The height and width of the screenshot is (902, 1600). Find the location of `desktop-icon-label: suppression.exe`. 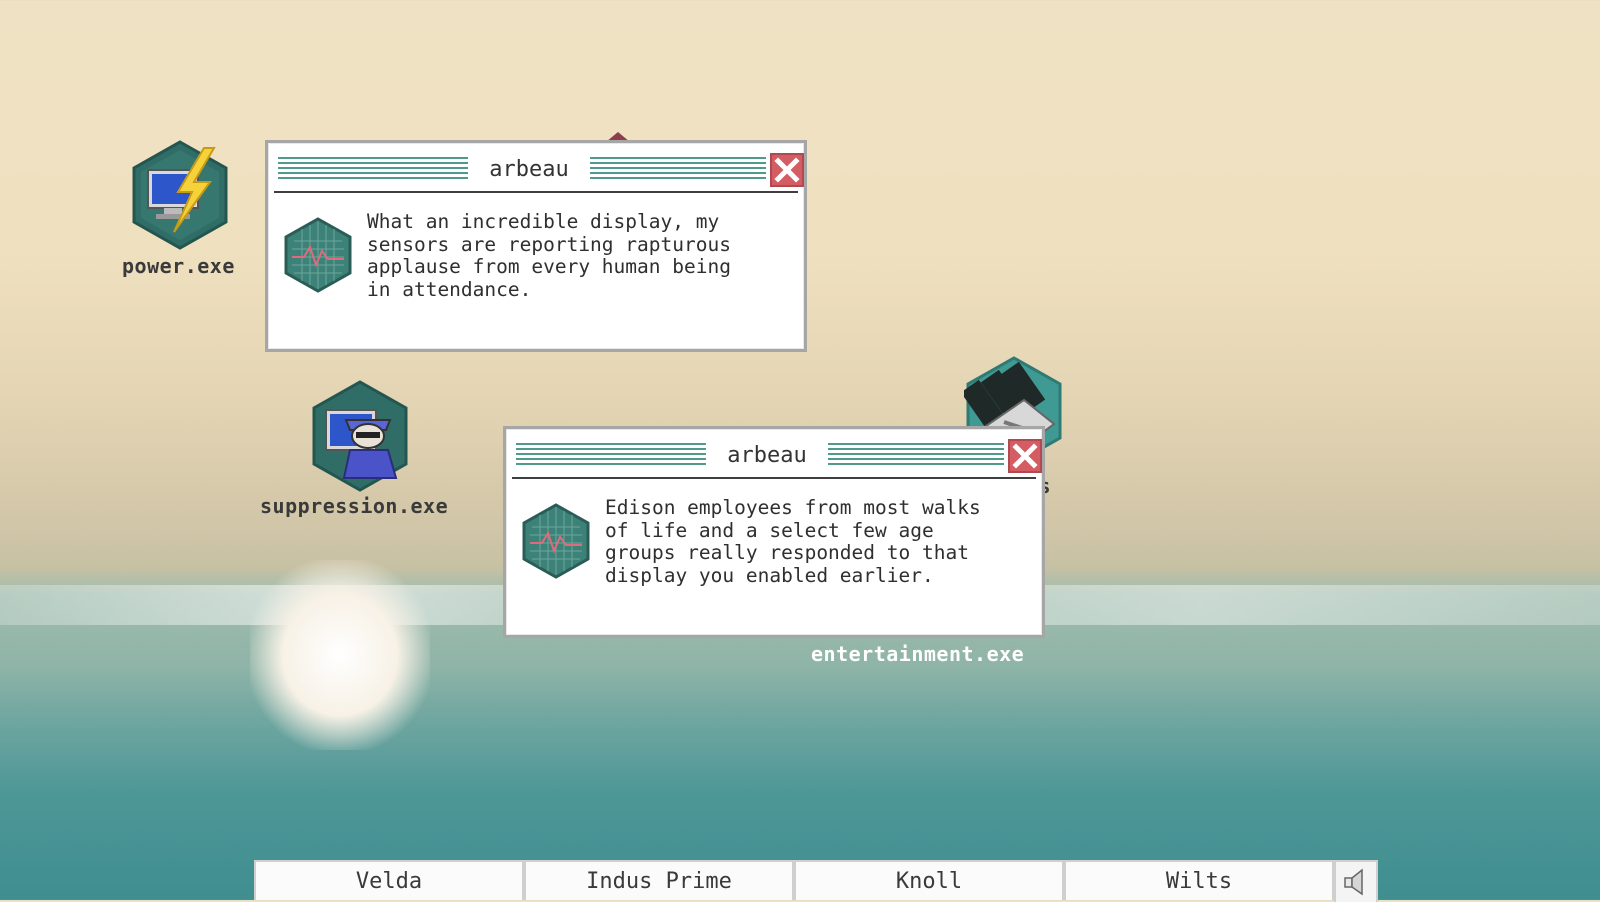

desktop-icon-label: suppression.exe is located at coordinates (354, 506).